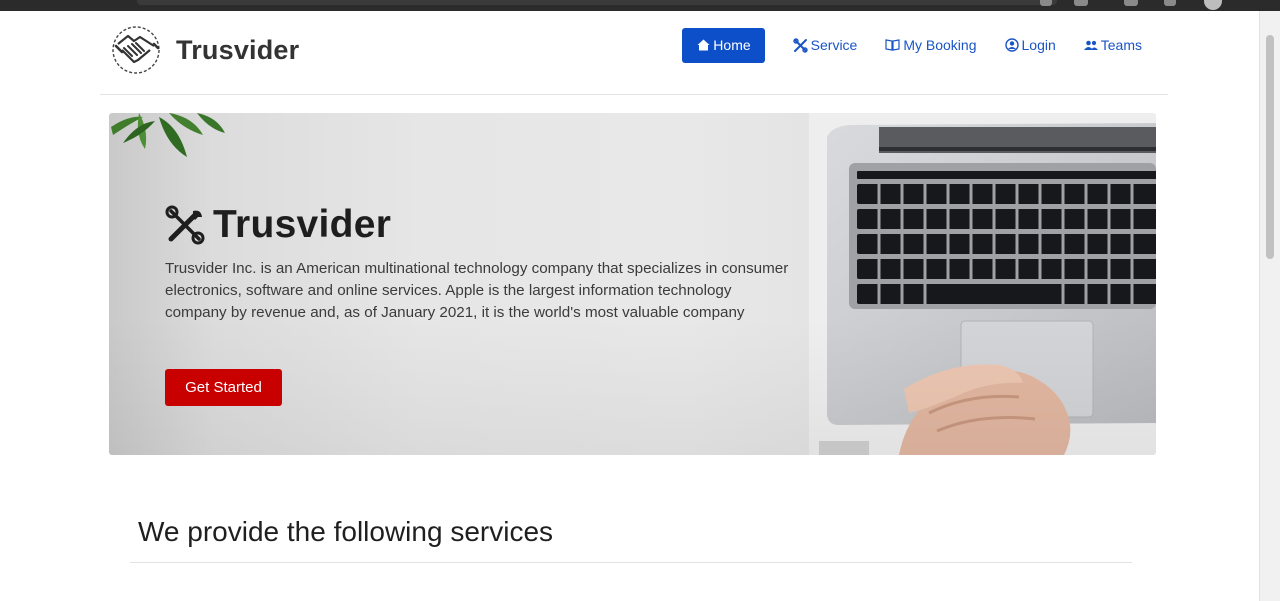 The height and width of the screenshot is (601, 1280). Describe the element at coordinates (703, 45) in the screenshot. I see `home-icon` at that location.